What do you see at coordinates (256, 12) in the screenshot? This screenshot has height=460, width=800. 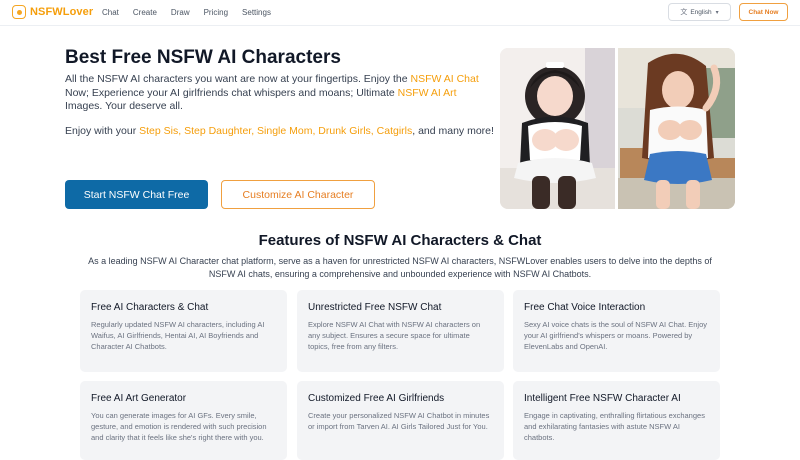 I see `nav-link-settings: Settings` at bounding box center [256, 12].